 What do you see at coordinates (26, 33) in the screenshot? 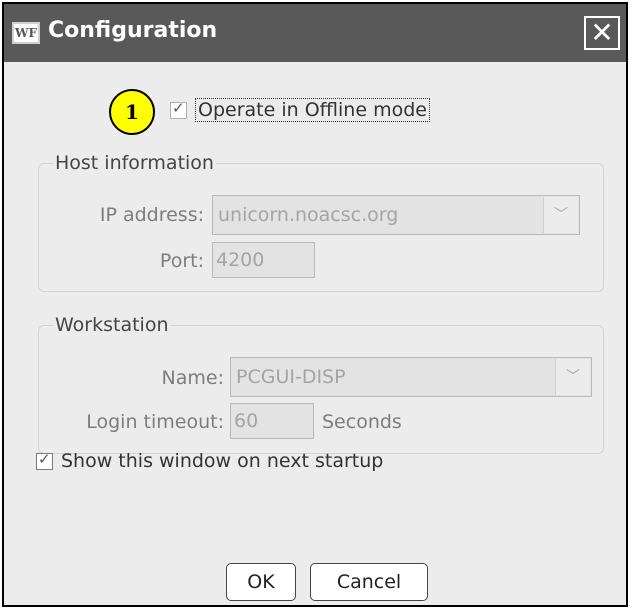
I see `app-icon: WF` at bounding box center [26, 33].